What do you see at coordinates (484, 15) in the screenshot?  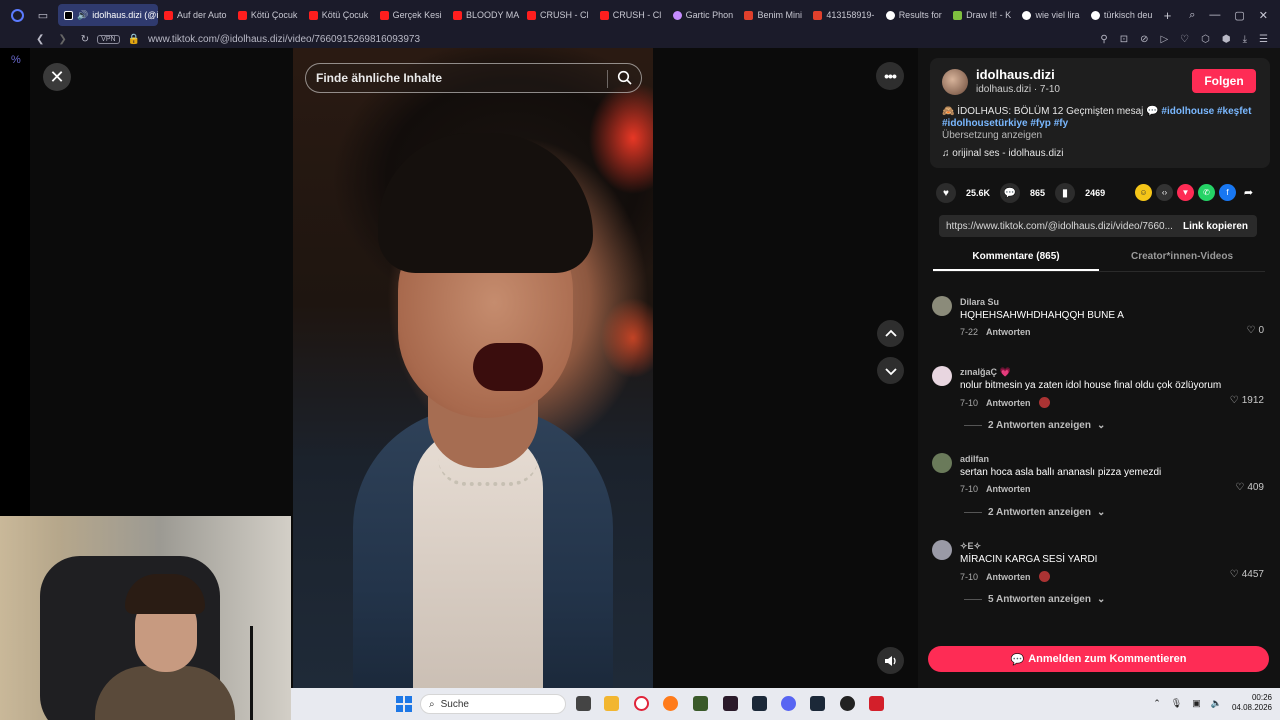 I see `tab-youtube: BLOODY MA` at bounding box center [484, 15].